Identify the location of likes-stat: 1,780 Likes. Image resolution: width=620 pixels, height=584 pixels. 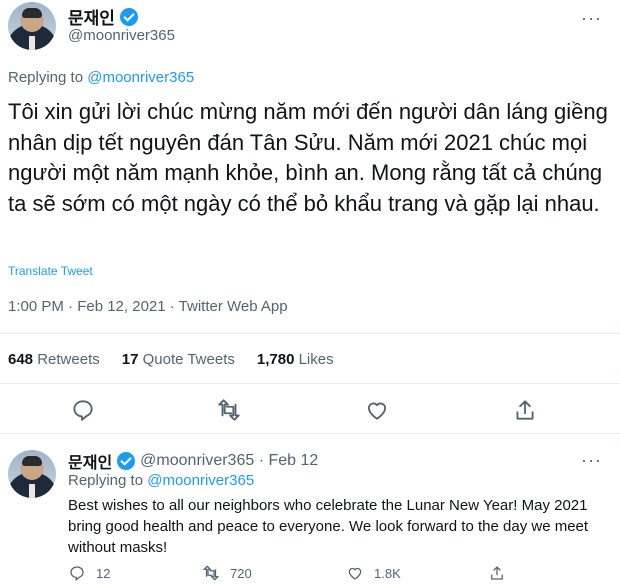
(295, 359).